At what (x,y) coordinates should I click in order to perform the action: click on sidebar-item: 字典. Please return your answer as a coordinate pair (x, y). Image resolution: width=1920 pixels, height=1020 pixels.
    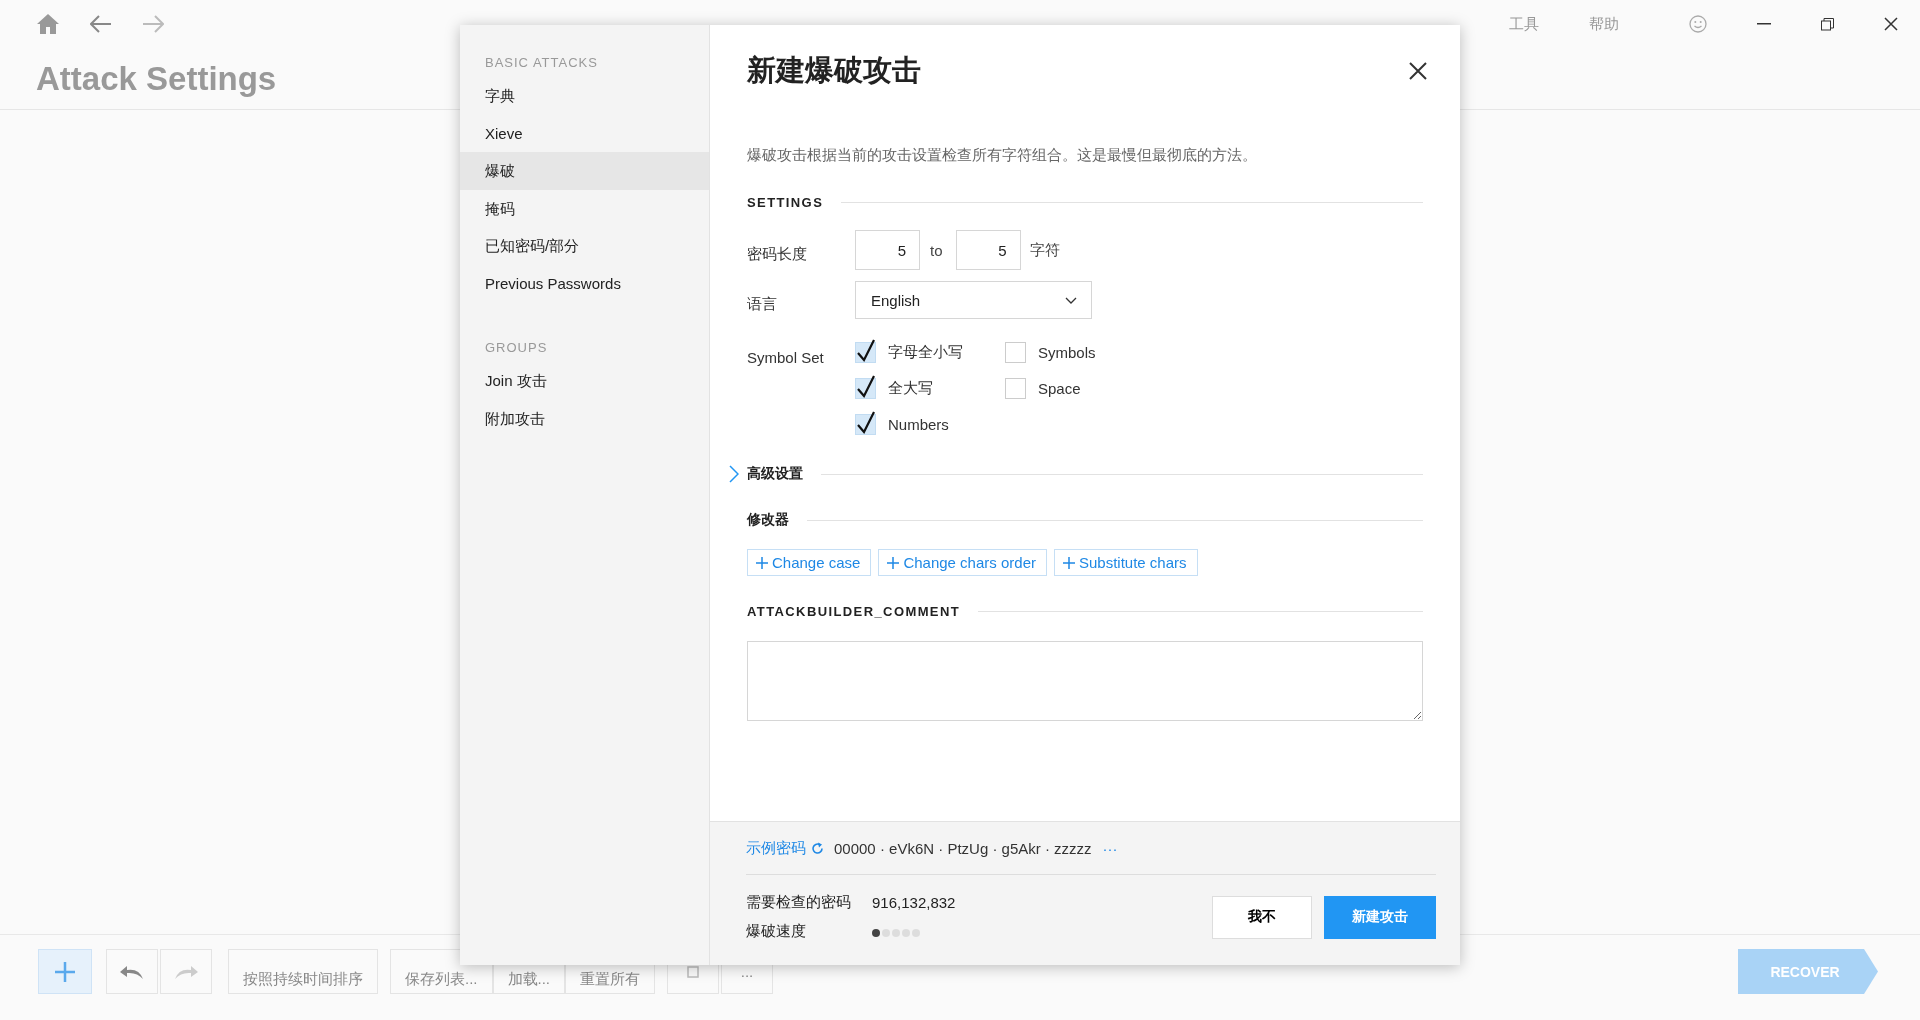
    Looking at the image, I should click on (584, 96).